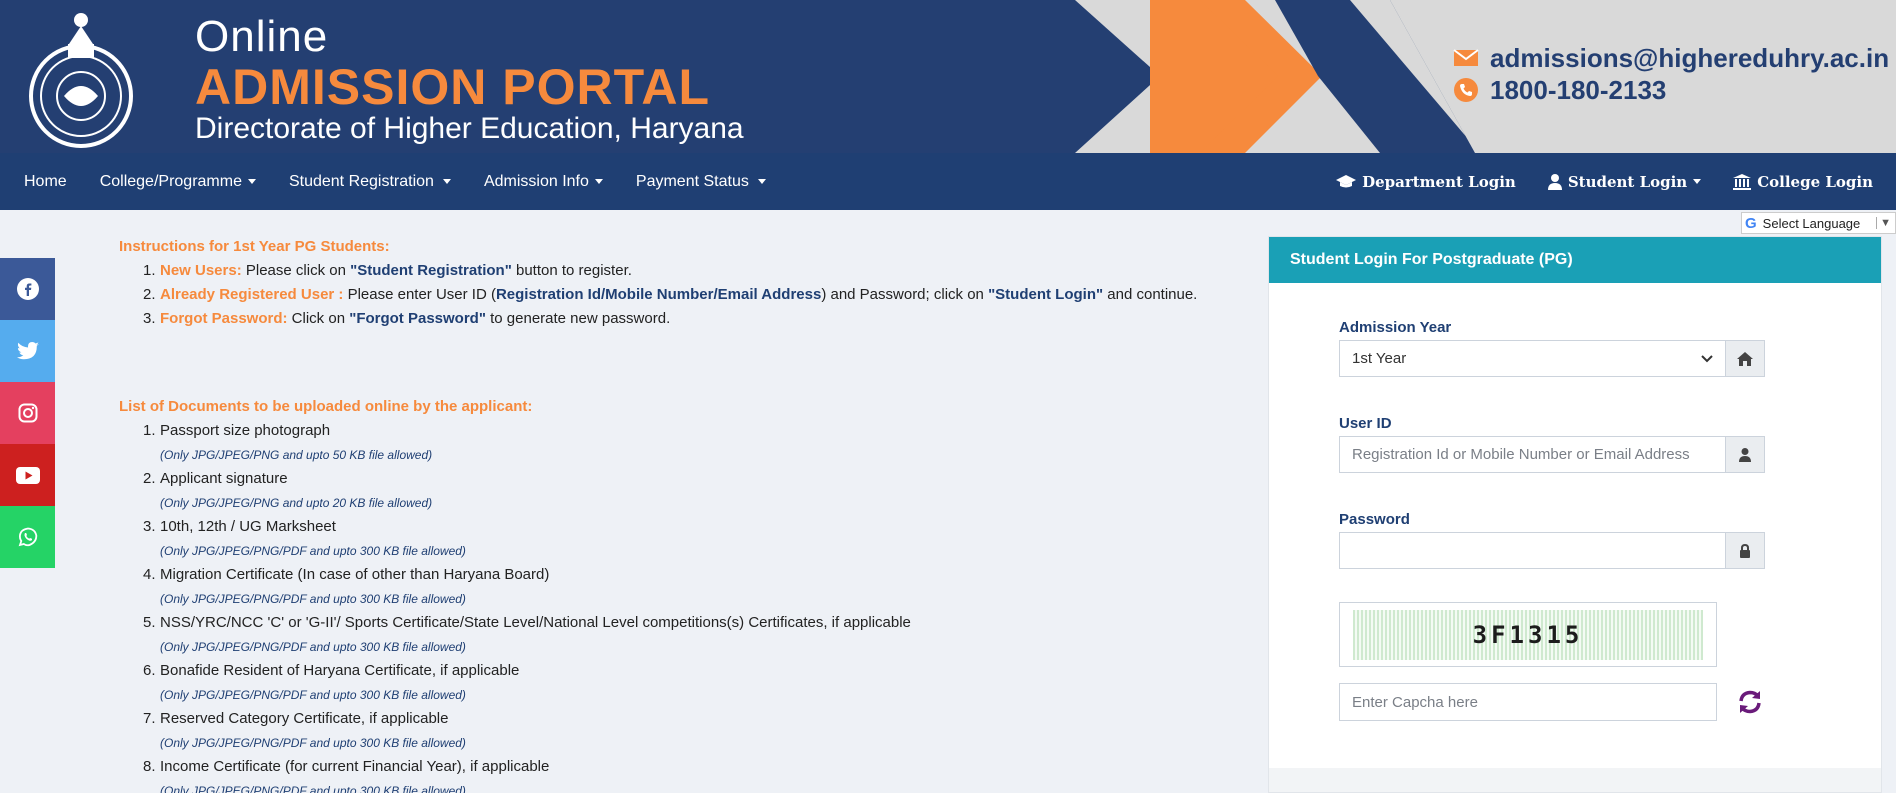 The height and width of the screenshot is (793, 1896). What do you see at coordinates (45, 182) in the screenshot?
I see `nav-home: Home` at bounding box center [45, 182].